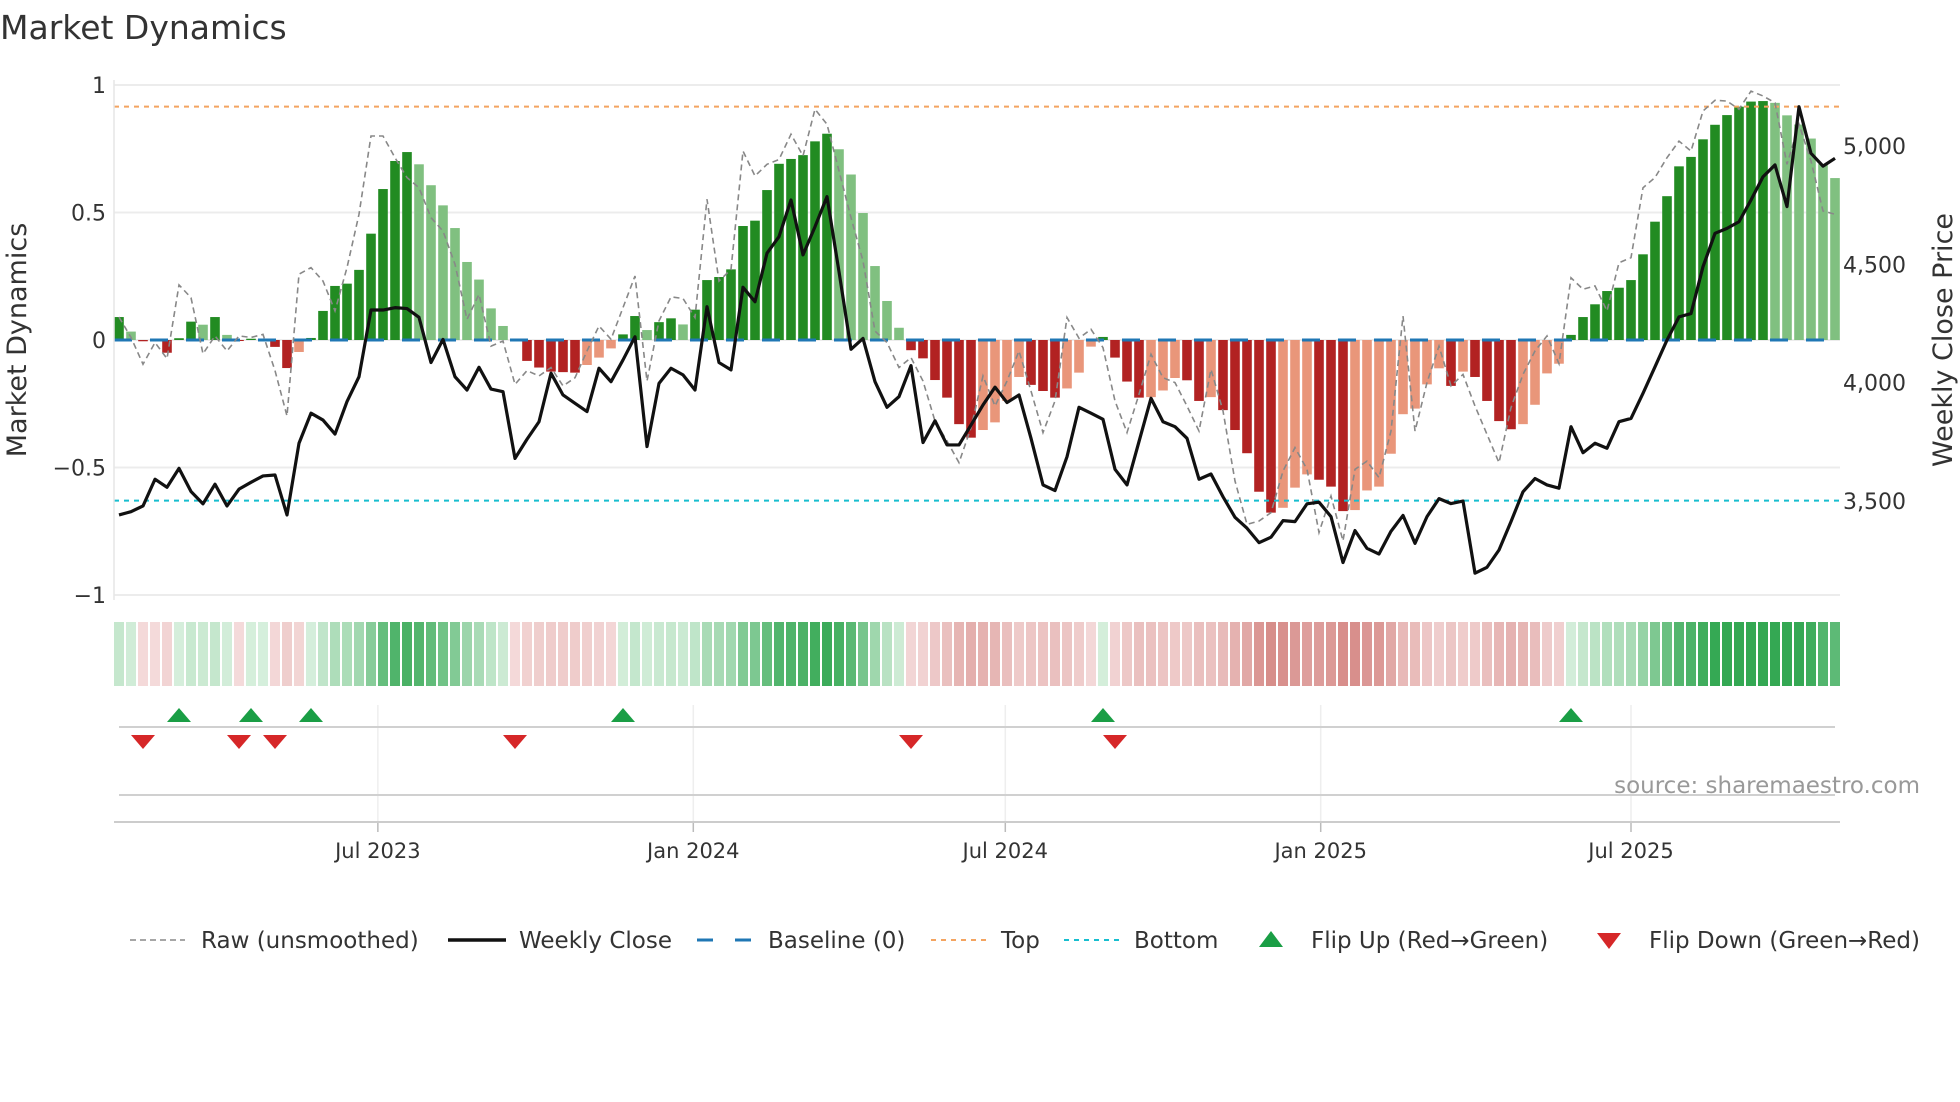  I want to click on flip-down-marker, so click(911, 742).